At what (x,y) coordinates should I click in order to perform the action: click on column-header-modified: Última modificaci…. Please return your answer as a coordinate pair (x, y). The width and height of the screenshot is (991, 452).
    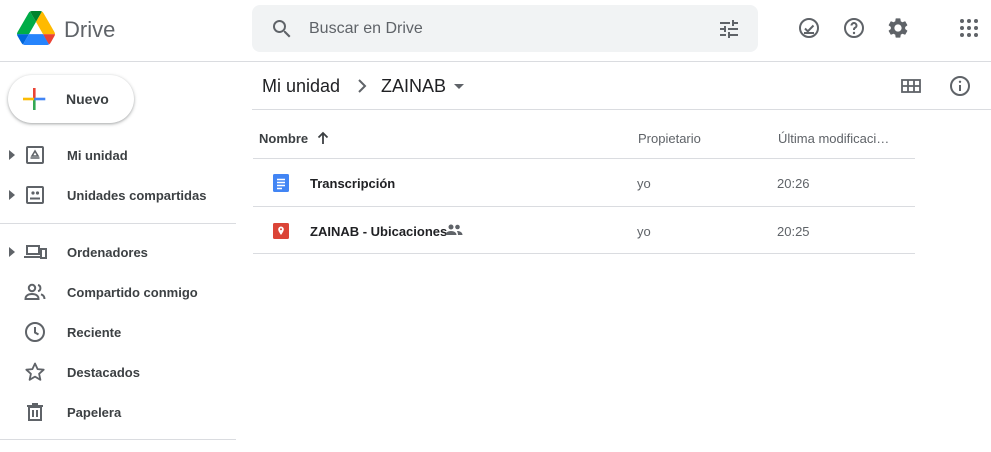
    Looking at the image, I should click on (833, 138).